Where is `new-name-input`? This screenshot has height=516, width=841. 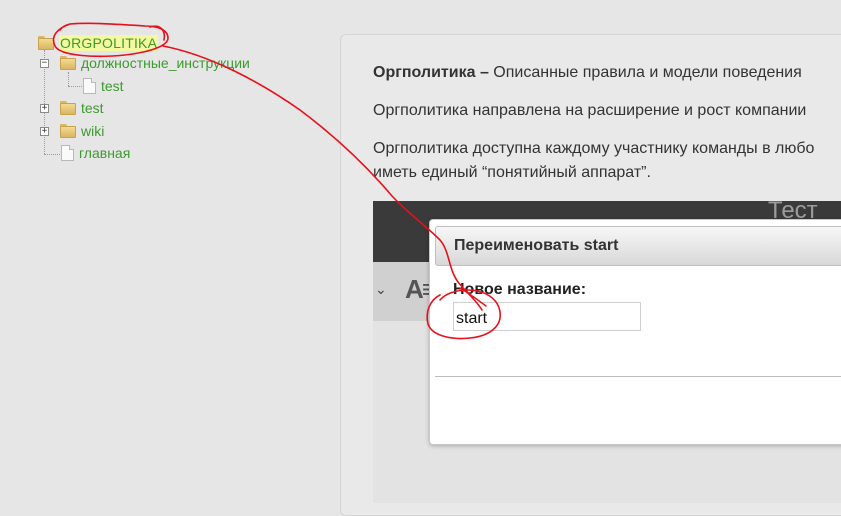
new-name-input is located at coordinates (547, 316).